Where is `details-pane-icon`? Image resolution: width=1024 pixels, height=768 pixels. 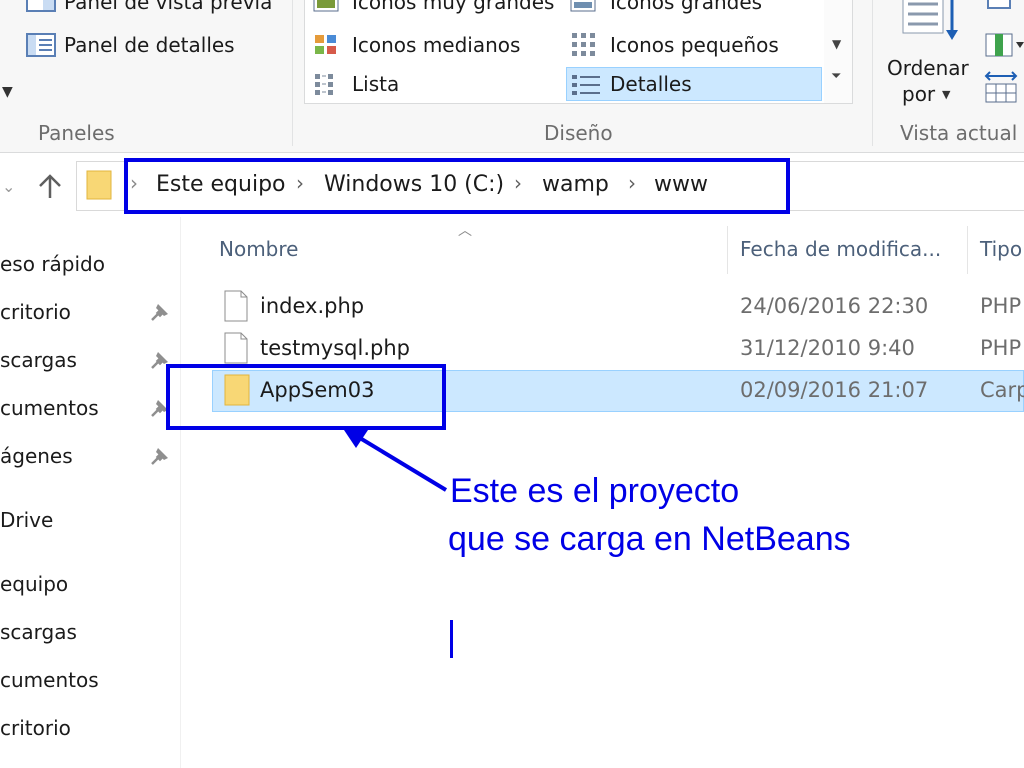
details-pane-icon is located at coordinates (41, 45).